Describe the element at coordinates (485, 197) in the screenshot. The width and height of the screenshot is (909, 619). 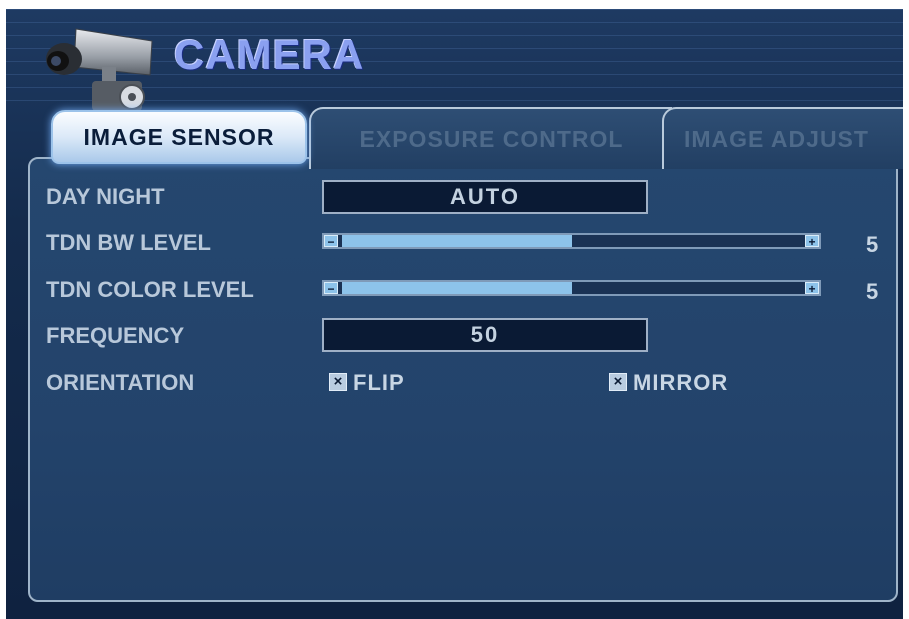
I see `day-night-select: AUTO` at that location.